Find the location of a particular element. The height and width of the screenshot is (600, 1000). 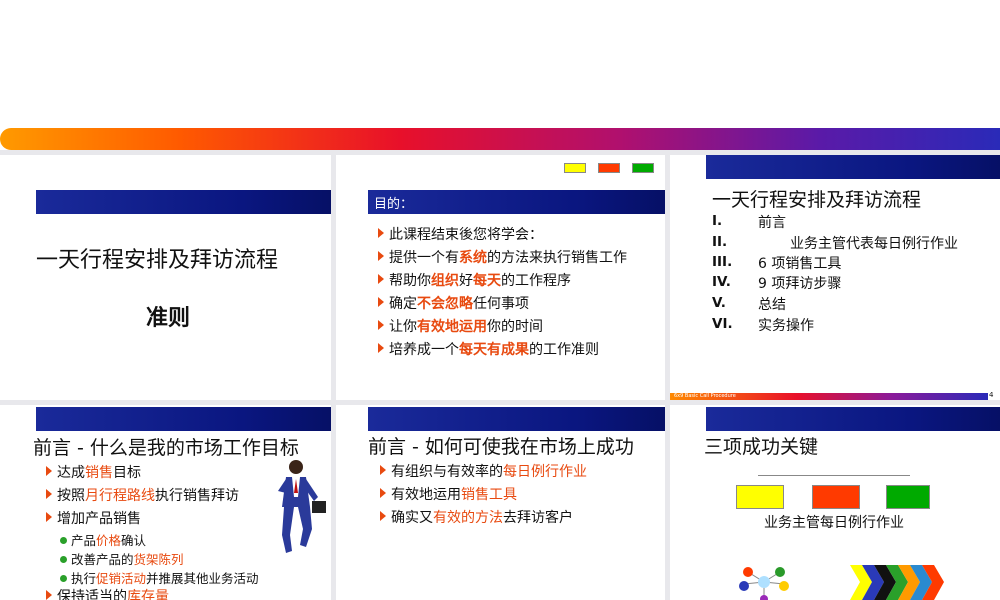

slide-6: 三项成功关键 业务主管每日例行作业 is located at coordinates (835, 502).